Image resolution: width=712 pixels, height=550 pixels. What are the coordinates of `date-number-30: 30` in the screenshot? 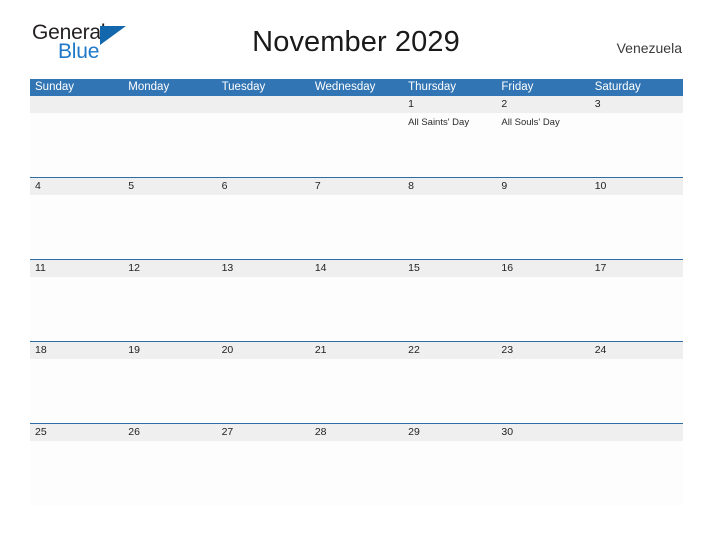 It's located at (542, 432).